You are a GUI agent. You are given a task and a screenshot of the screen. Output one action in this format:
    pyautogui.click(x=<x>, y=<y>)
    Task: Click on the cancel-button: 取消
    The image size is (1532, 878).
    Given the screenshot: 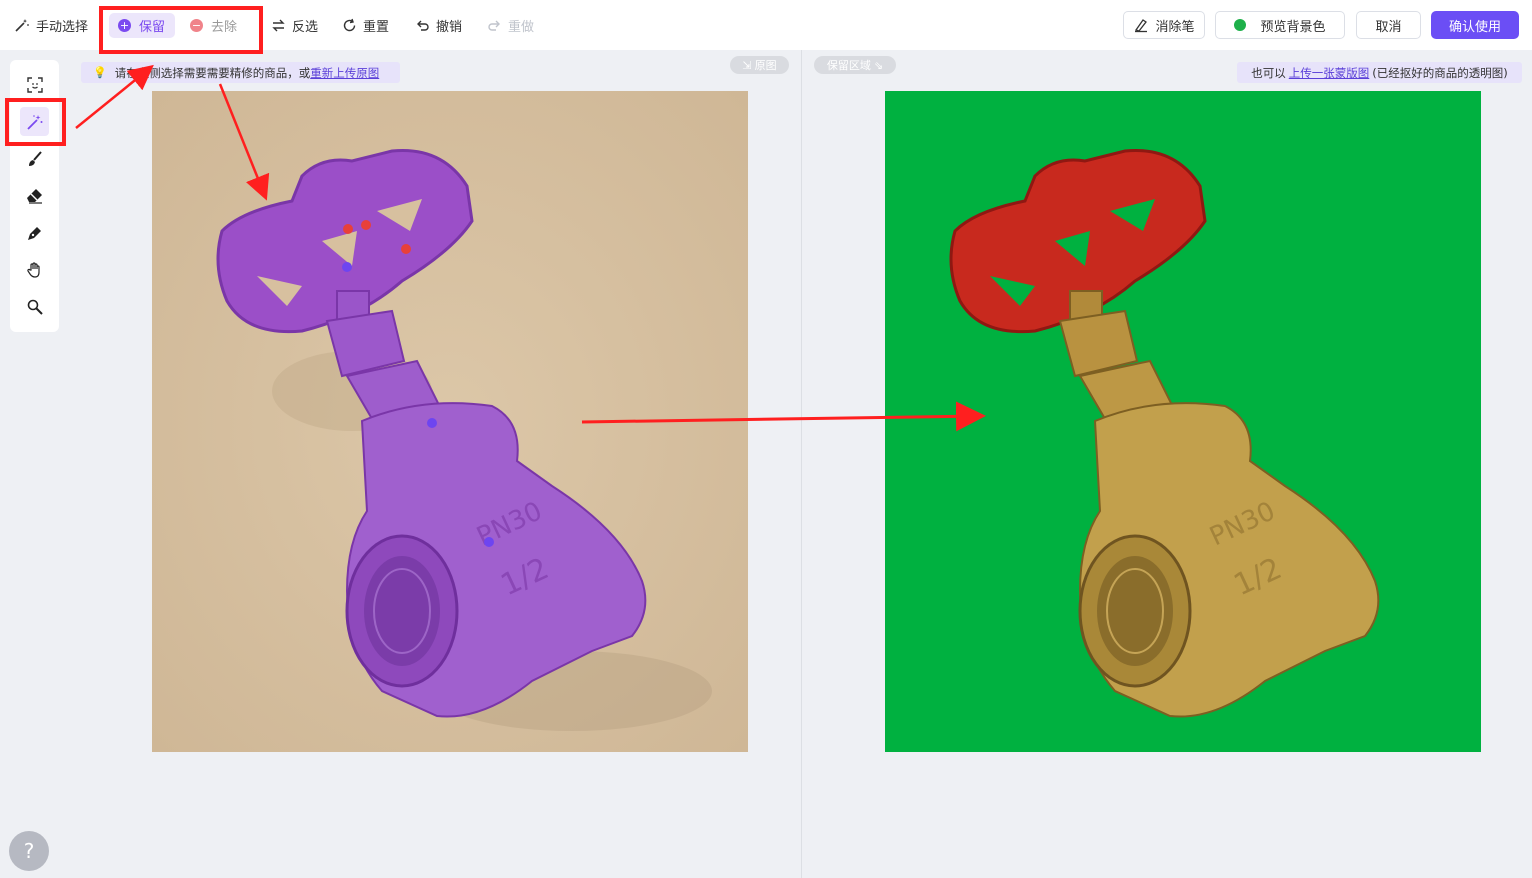 What is the action you would take?
    pyautogui.click(x=1388, y=25)
    